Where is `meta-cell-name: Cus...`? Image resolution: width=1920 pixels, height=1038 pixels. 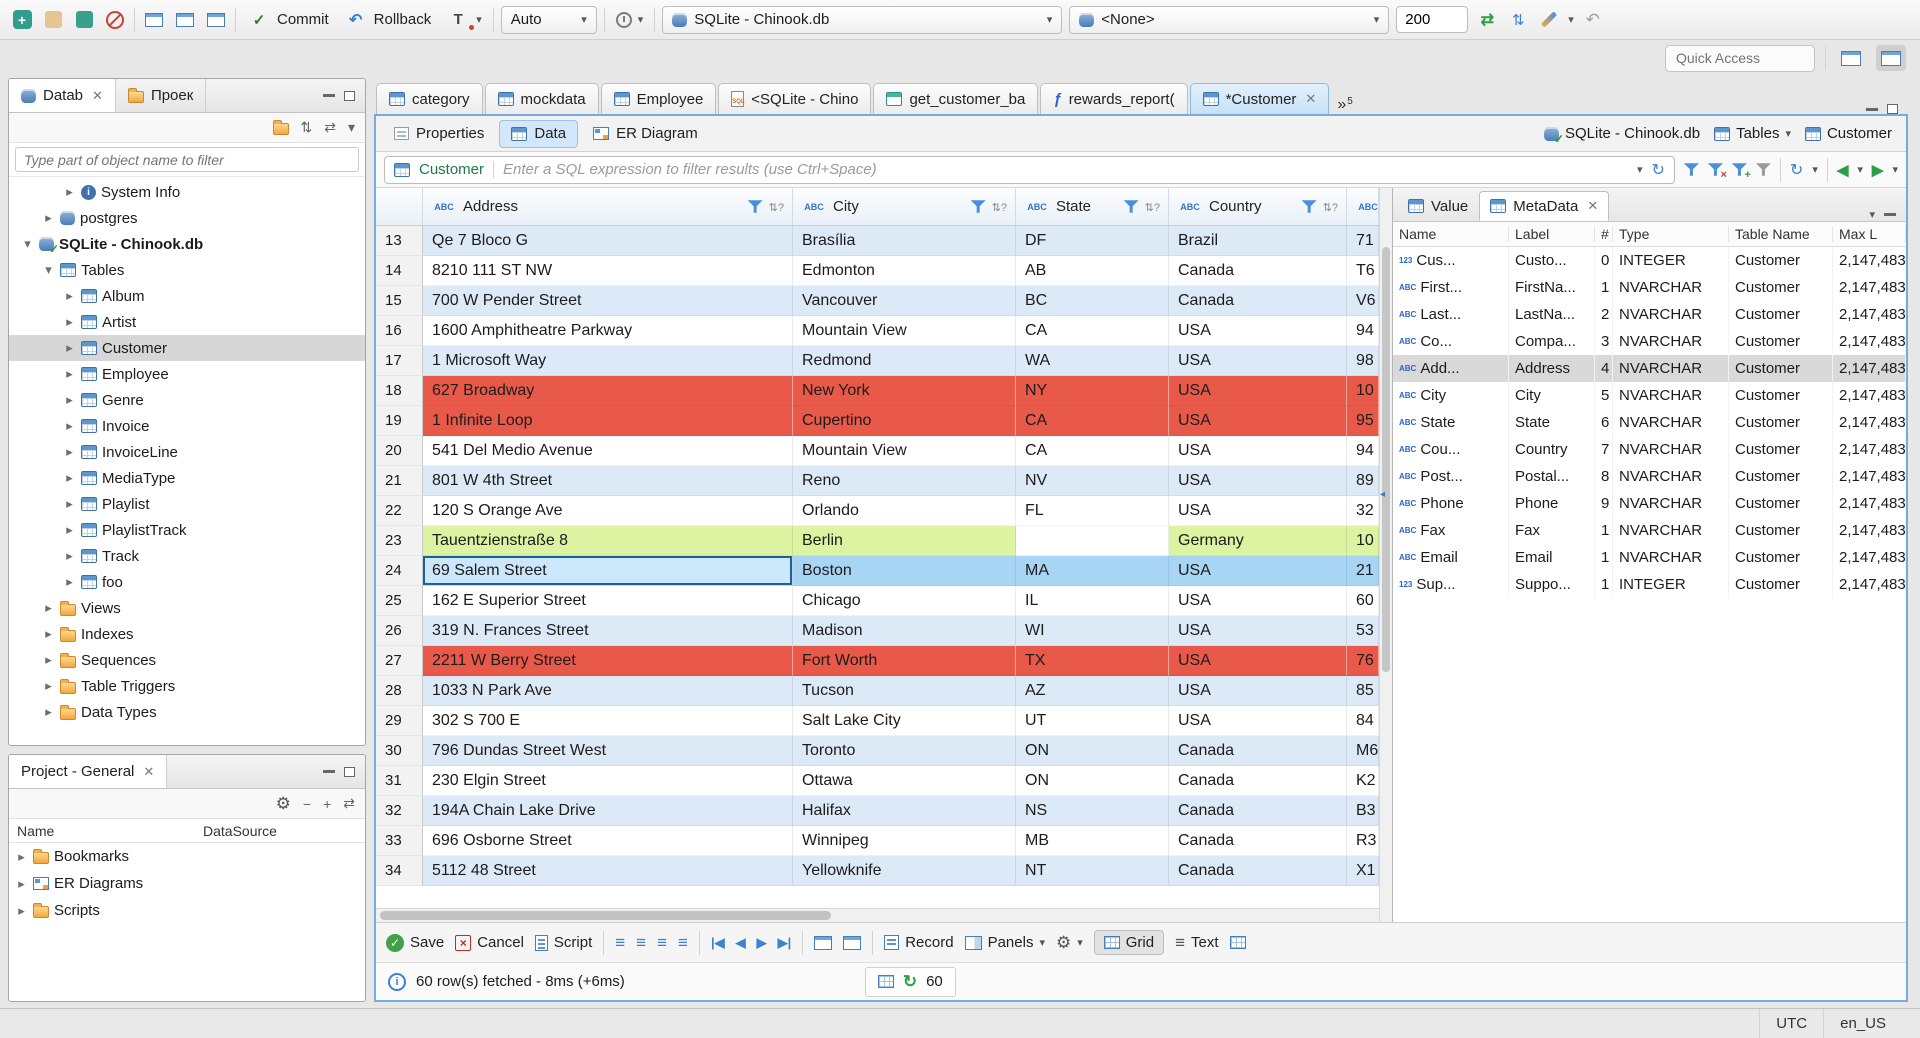 meta-cell-name: Cus... is located at coordinates (1451, 260).